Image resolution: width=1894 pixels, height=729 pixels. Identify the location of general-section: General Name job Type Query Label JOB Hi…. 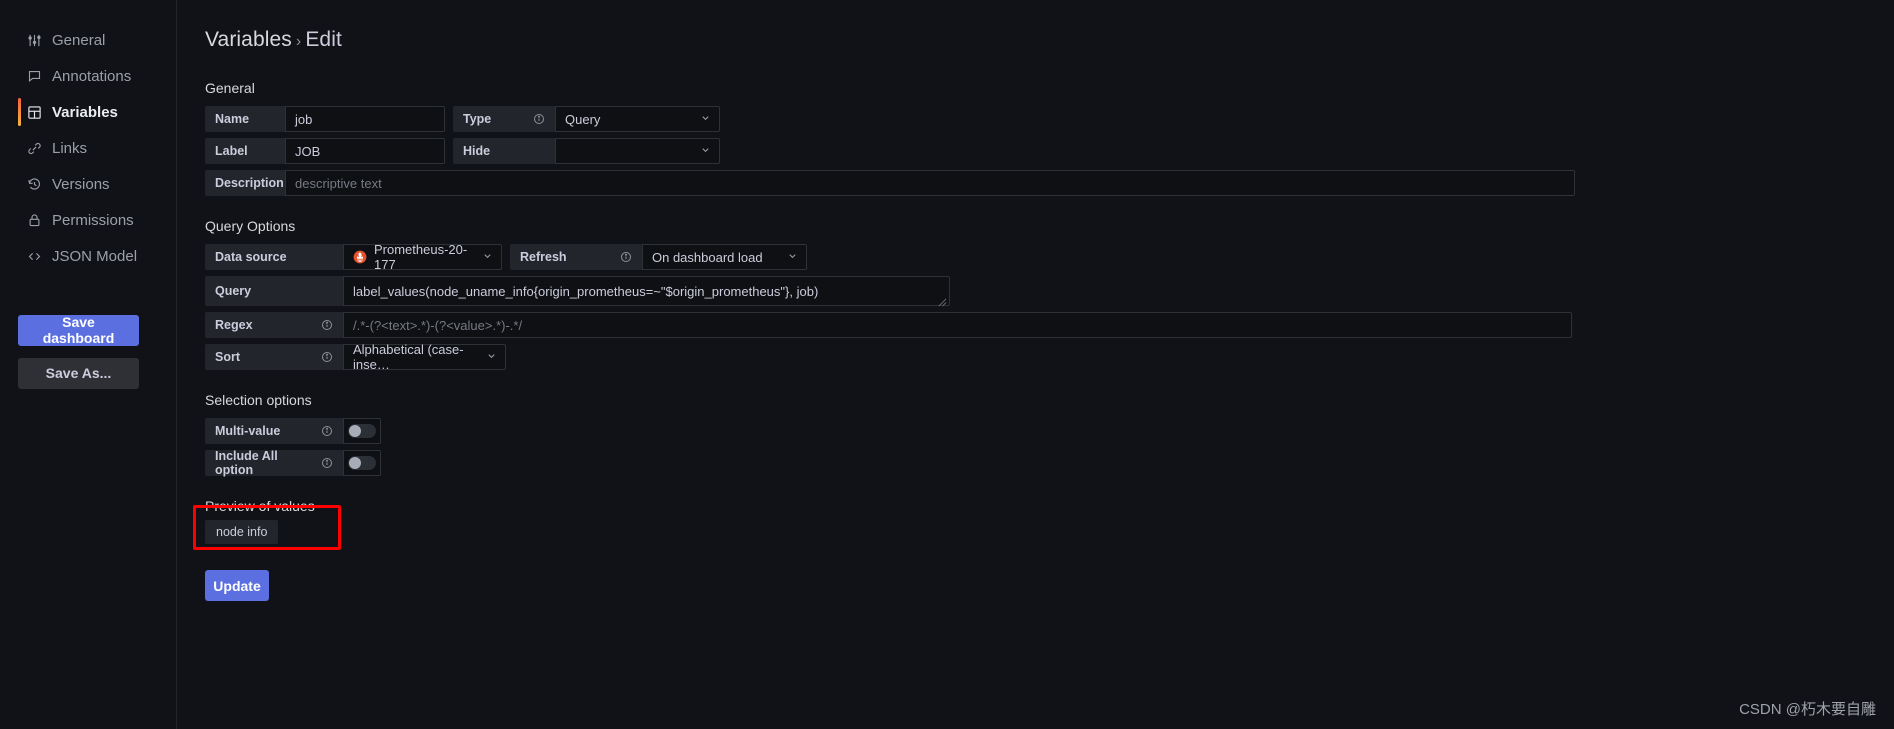
(1038, 138).